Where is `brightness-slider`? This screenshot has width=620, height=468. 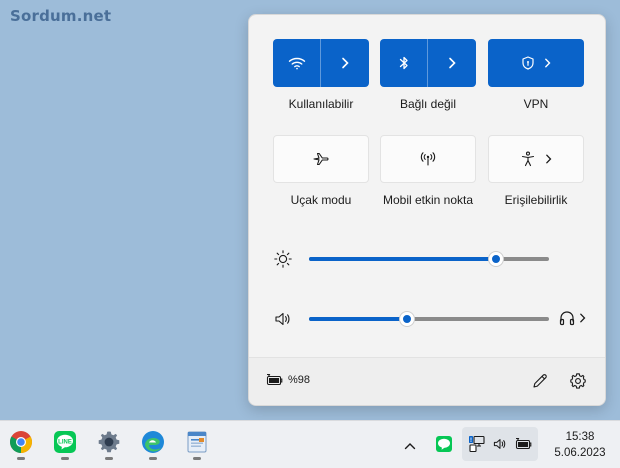 brightness-slider is located at coordinates (429, 259).